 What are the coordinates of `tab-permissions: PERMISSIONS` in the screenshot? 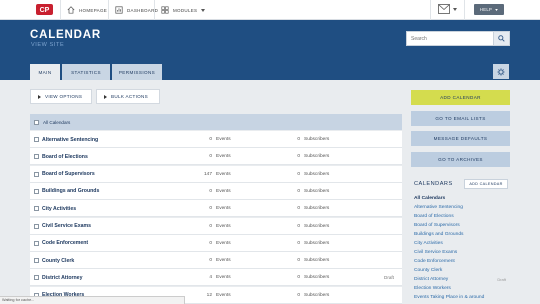 It's located at (137, 72).